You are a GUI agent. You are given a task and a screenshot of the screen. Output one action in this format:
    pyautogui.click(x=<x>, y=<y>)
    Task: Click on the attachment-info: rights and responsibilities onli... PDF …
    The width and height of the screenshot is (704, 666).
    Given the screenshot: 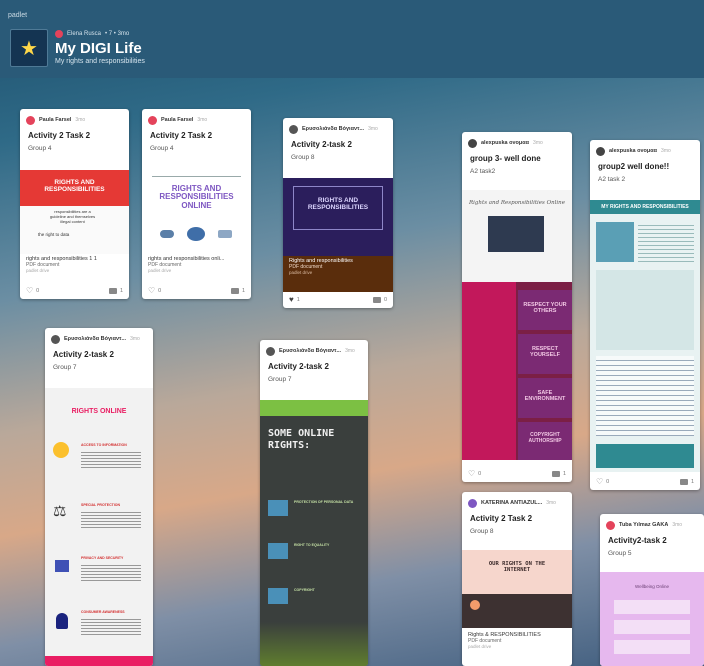 What is the action you would take?
    pyautogui.click(x=196, y=264)
    